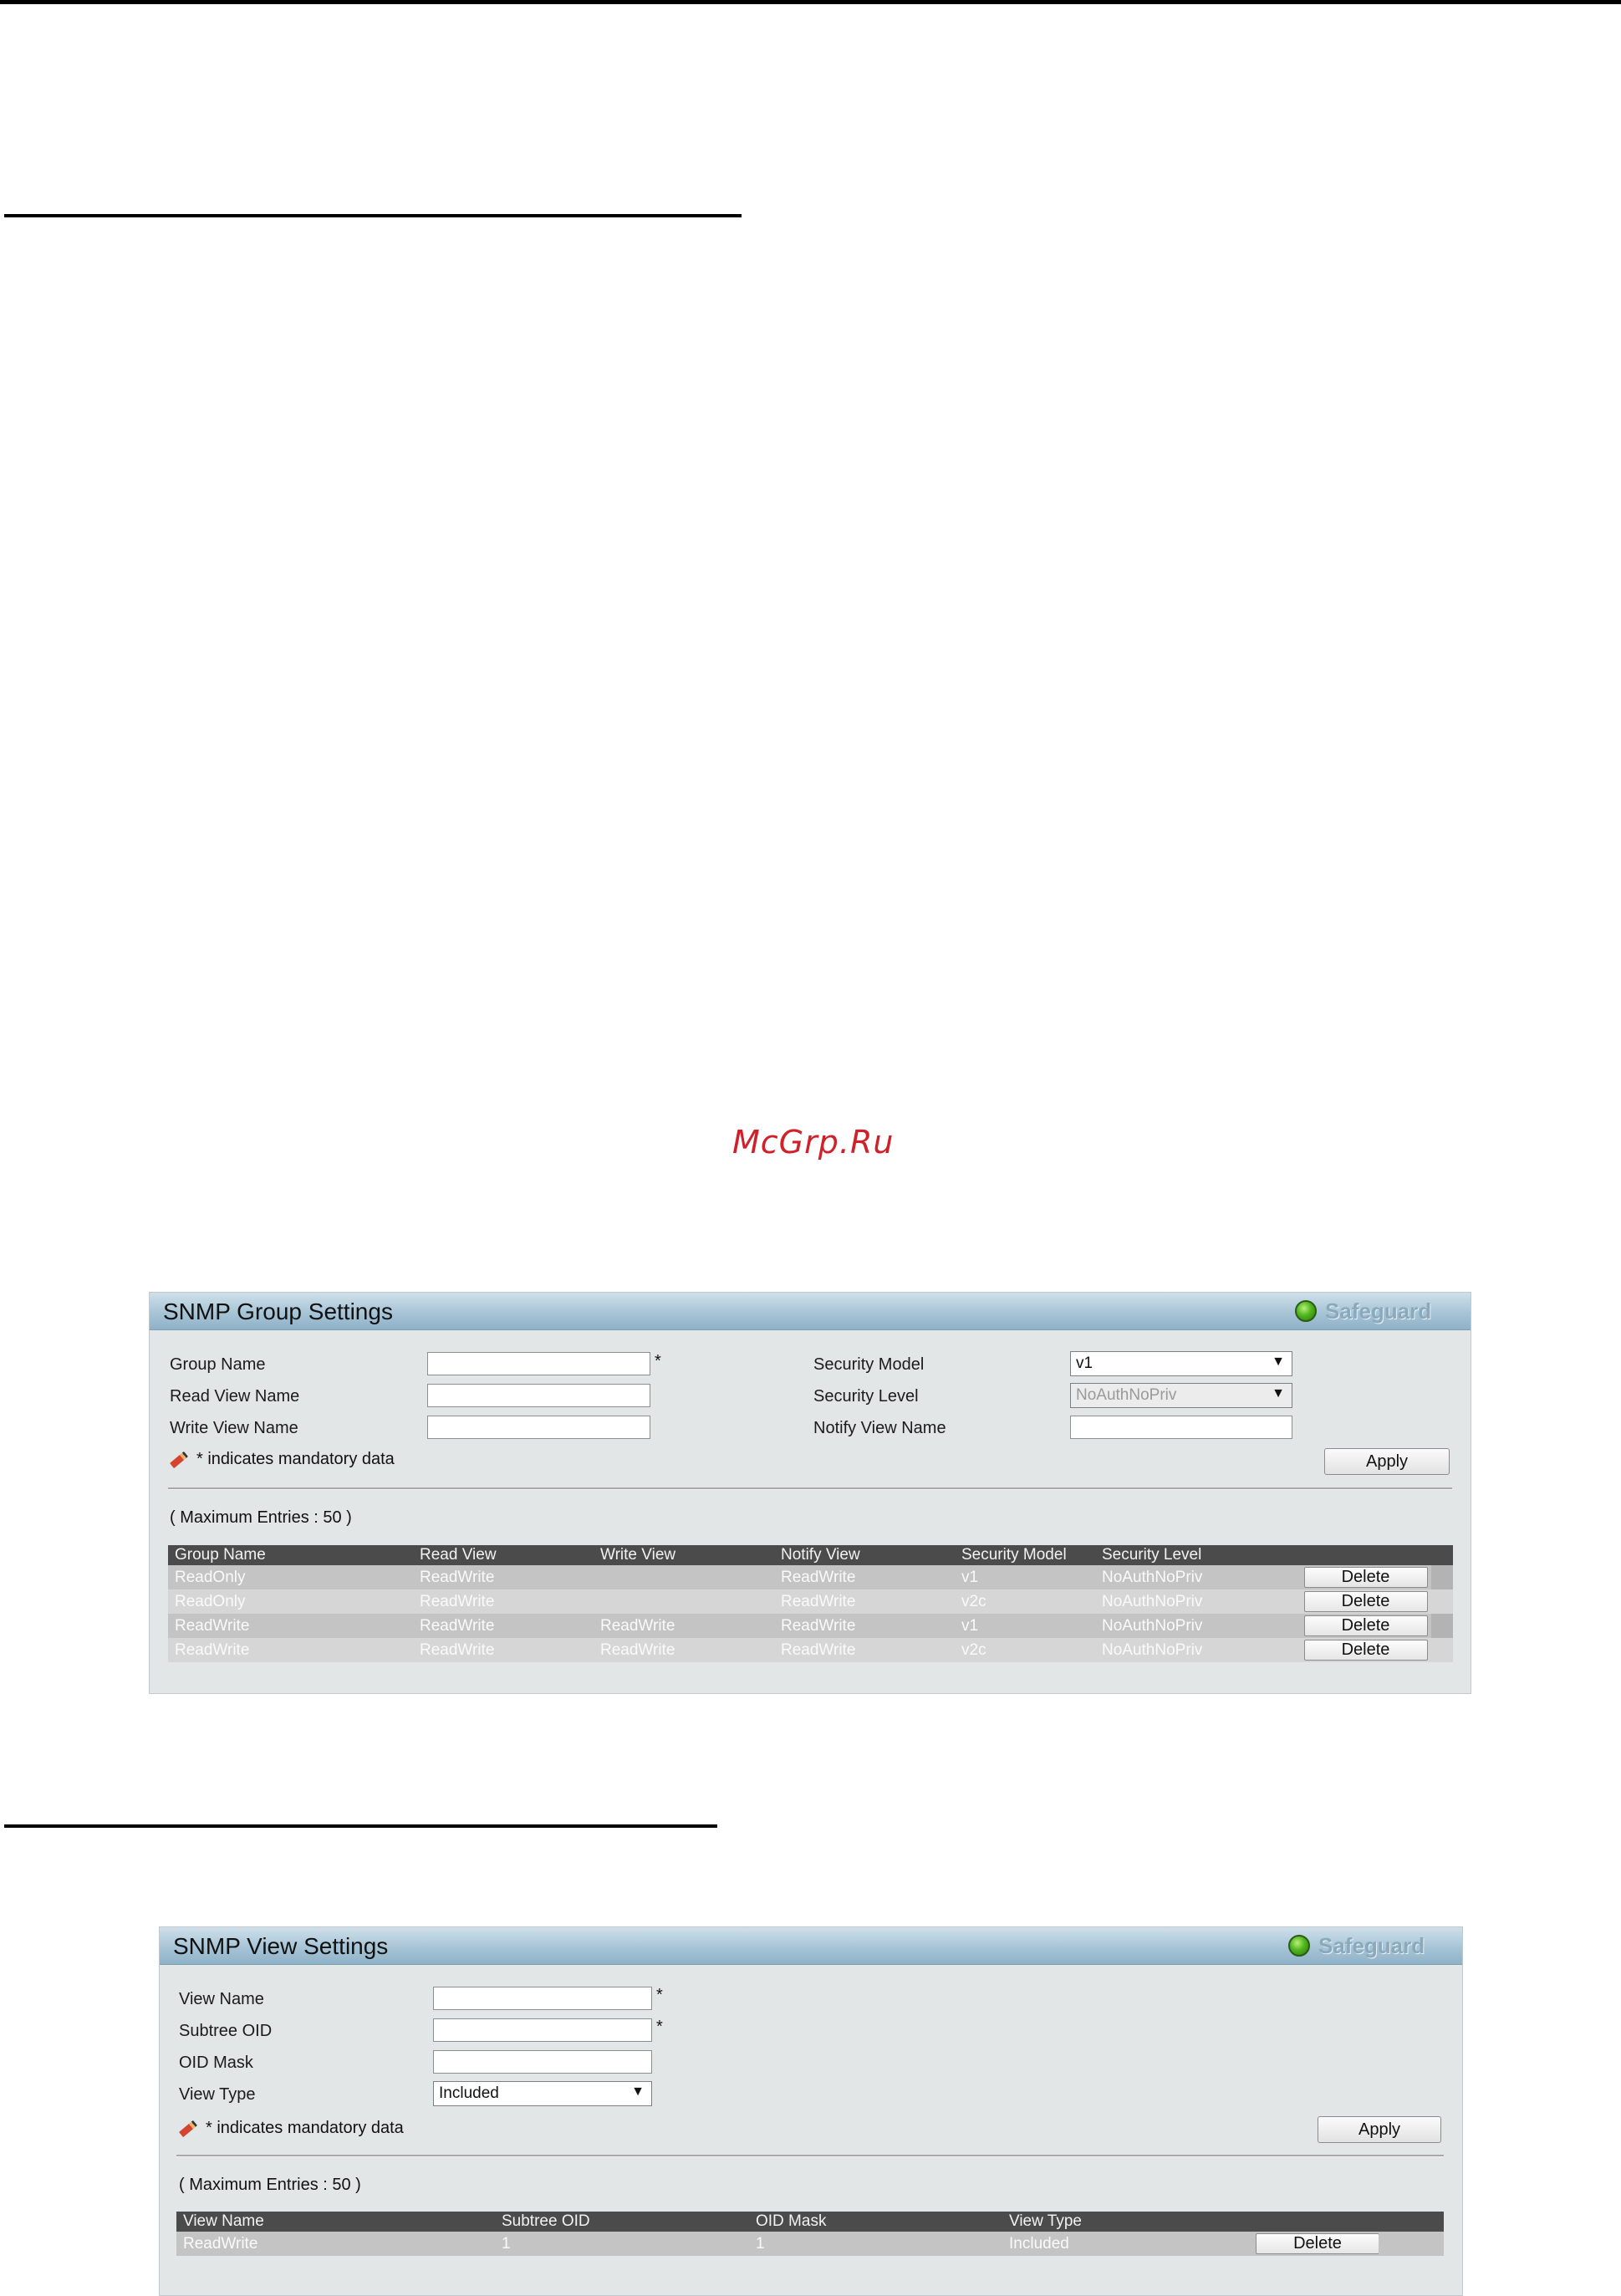 This screenshot has width=1621, height=2296. What do you see at coordinates (1181, 1427) in the screenshot?
I see `notify-view-name-input` at bounding box center [1181, 1427].